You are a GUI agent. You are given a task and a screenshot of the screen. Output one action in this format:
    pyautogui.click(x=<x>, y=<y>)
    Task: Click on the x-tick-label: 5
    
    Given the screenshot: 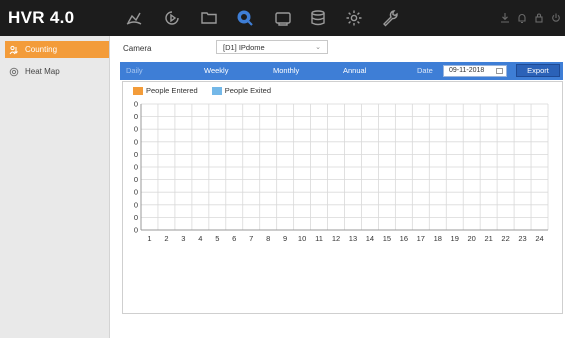 What is the action you would take?
    pyautogui.click(x=217, y=238)
    